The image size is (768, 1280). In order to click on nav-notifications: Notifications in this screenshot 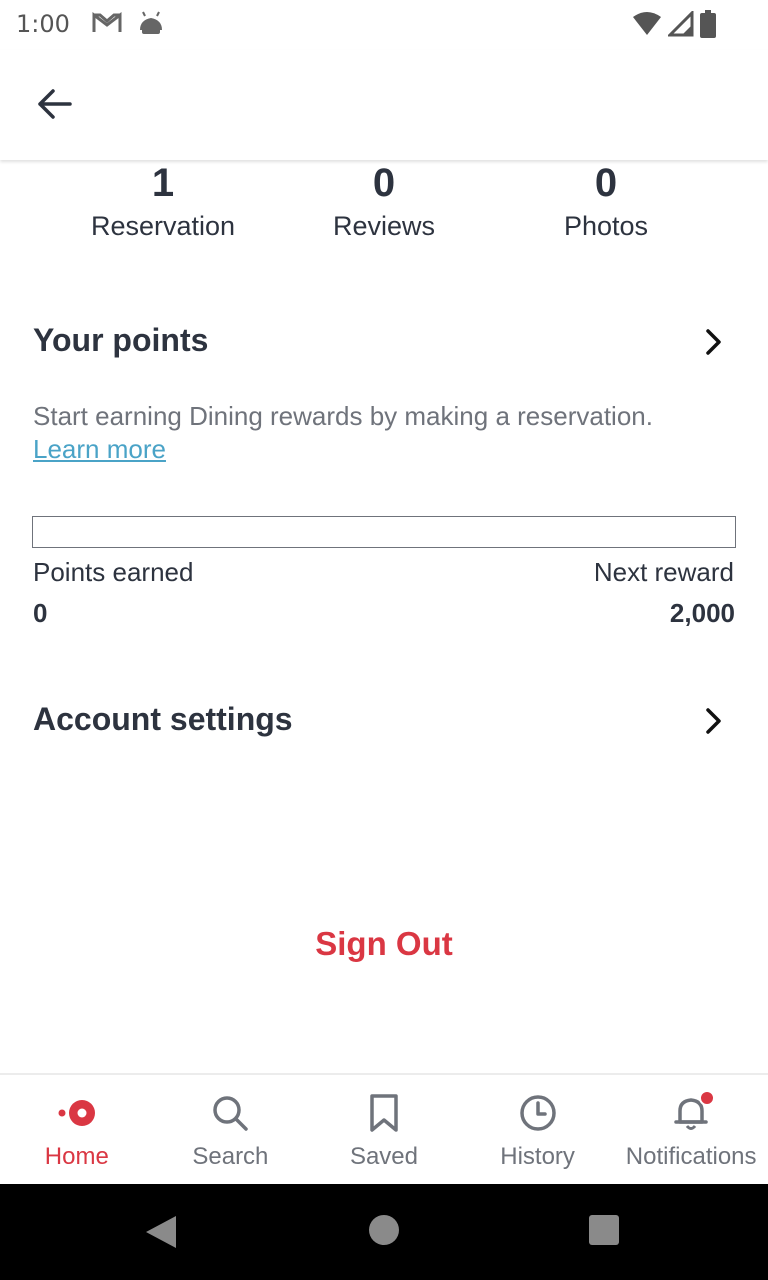, I will do `click(691, 1129)`.